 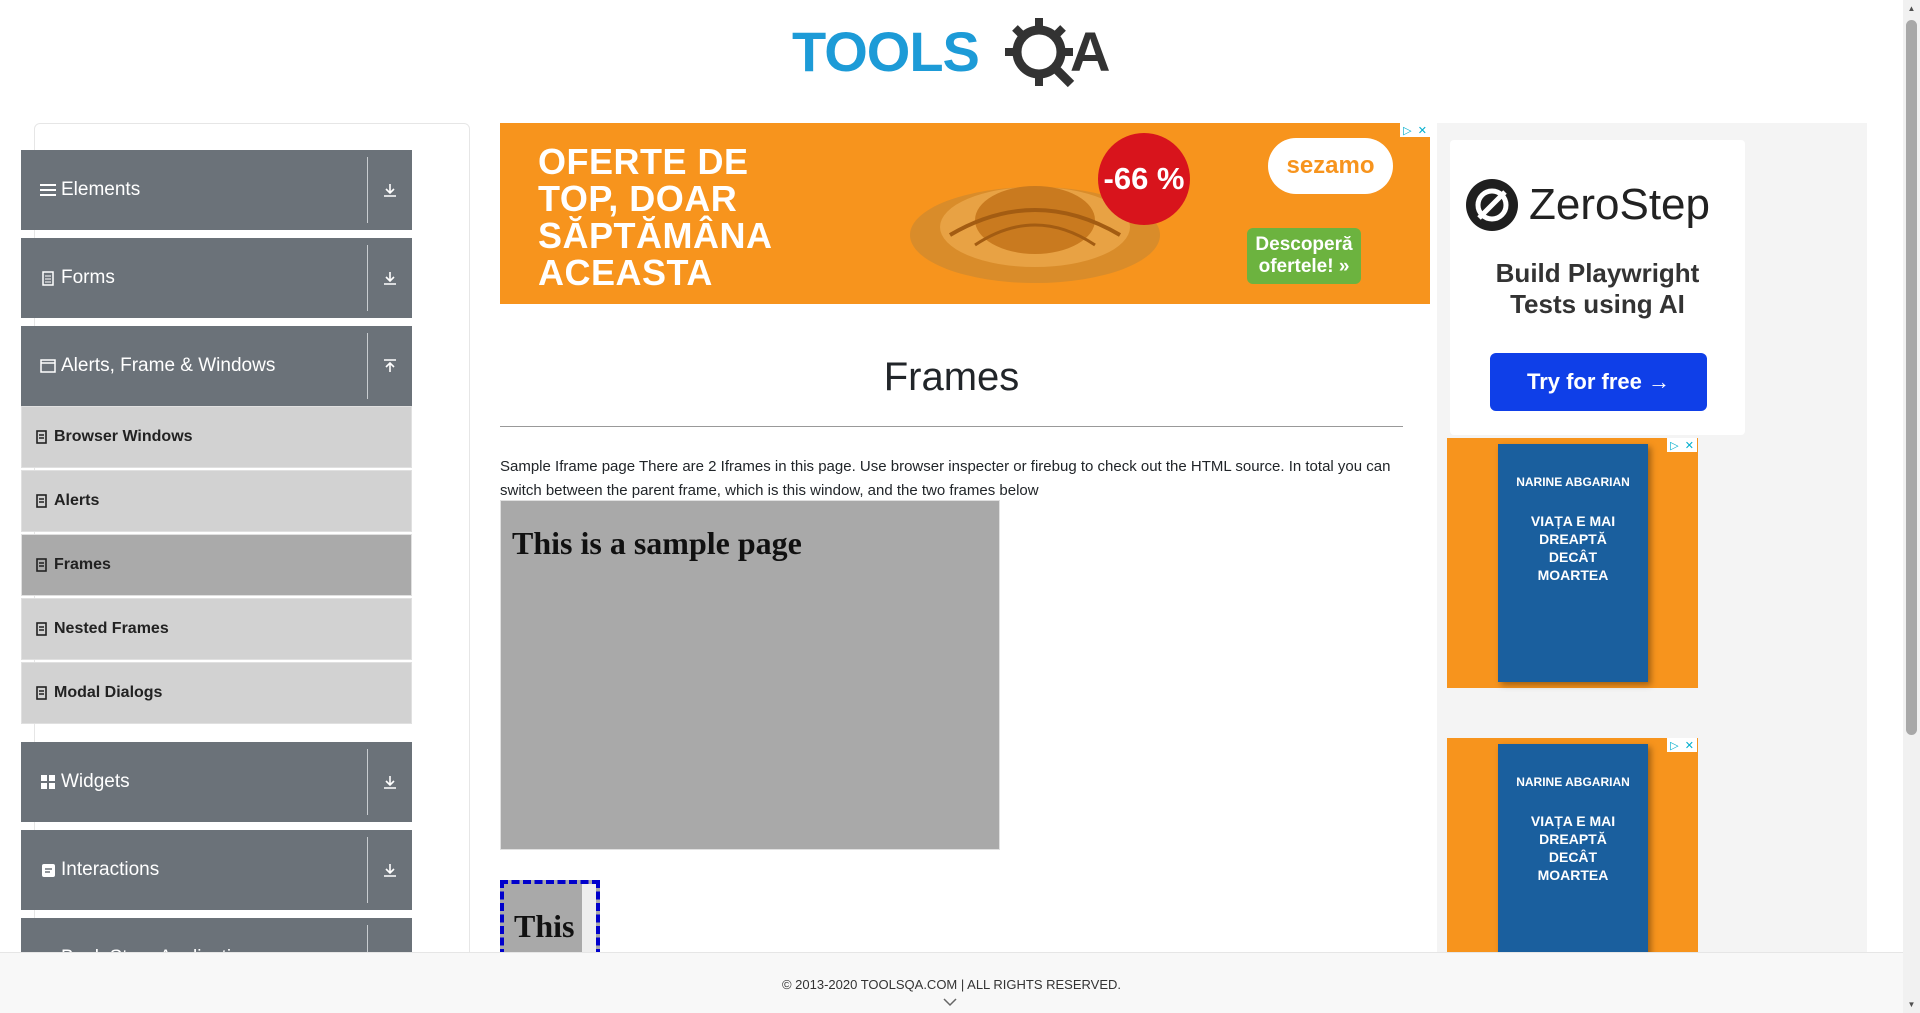 What do you see at coordinates (1330, 166) in the screenshot?
I see `ad-brand-logo: sezamo` at bounding box center [1330, 166].